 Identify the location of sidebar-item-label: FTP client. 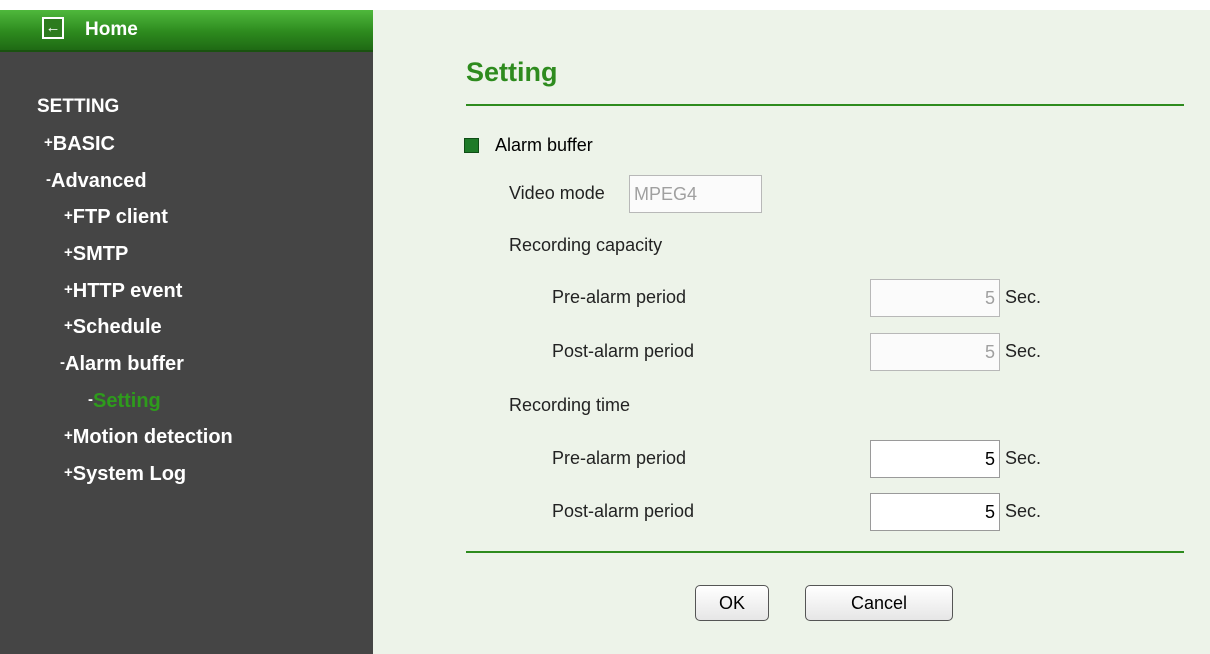
(120, 217).